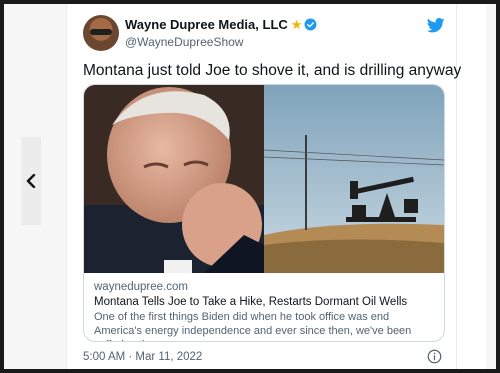 The image size is (500, 373). What do you see at coordinates (184, 42) in the screenshot?
I see `author-handle: @WayneDupreeShow` at bounding box center [184, 42].